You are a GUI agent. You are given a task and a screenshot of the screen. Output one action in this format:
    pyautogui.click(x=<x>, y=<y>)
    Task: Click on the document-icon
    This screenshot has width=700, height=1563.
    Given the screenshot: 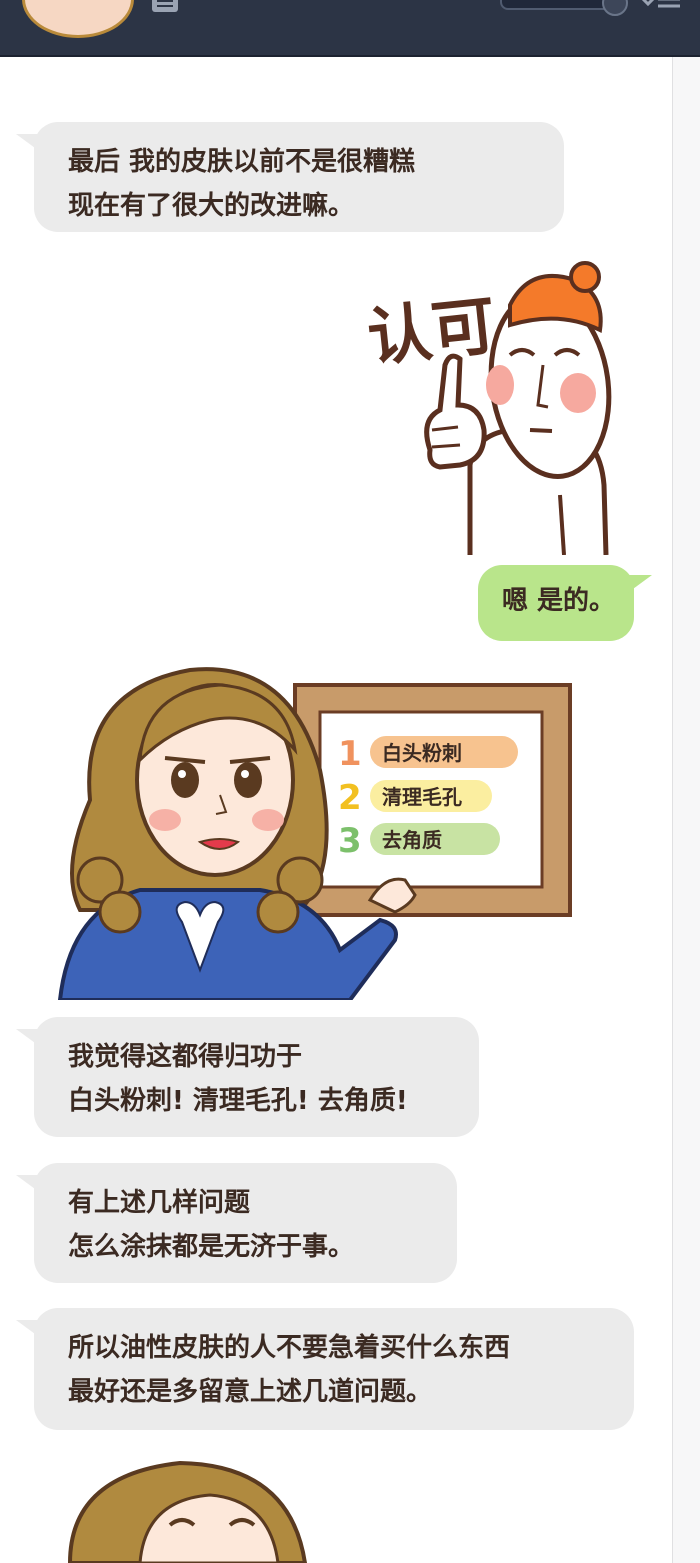 What is the action you would take?
    pyautogui.click(x=166, y=7)
    